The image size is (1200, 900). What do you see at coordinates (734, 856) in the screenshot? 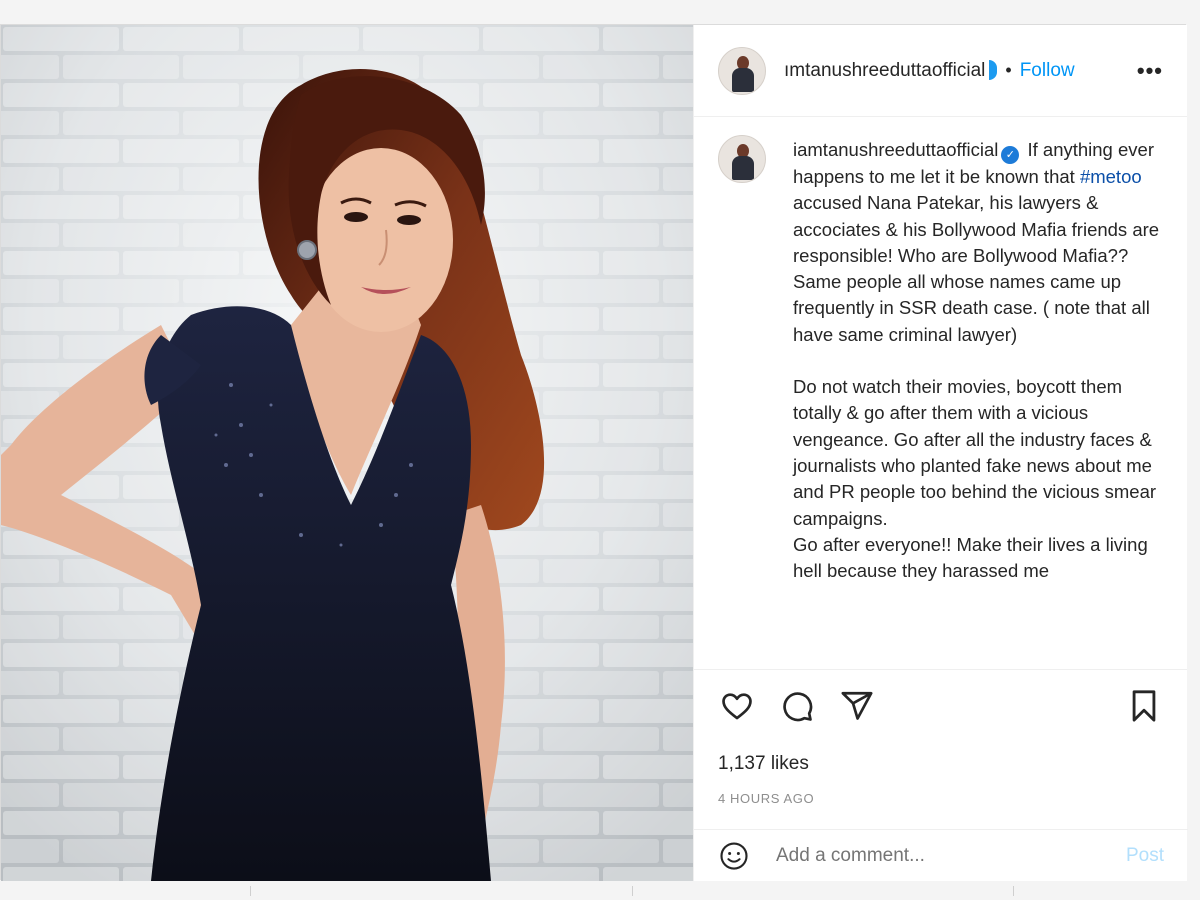
I see `smiley-icon` at bounding box center [734, 856].